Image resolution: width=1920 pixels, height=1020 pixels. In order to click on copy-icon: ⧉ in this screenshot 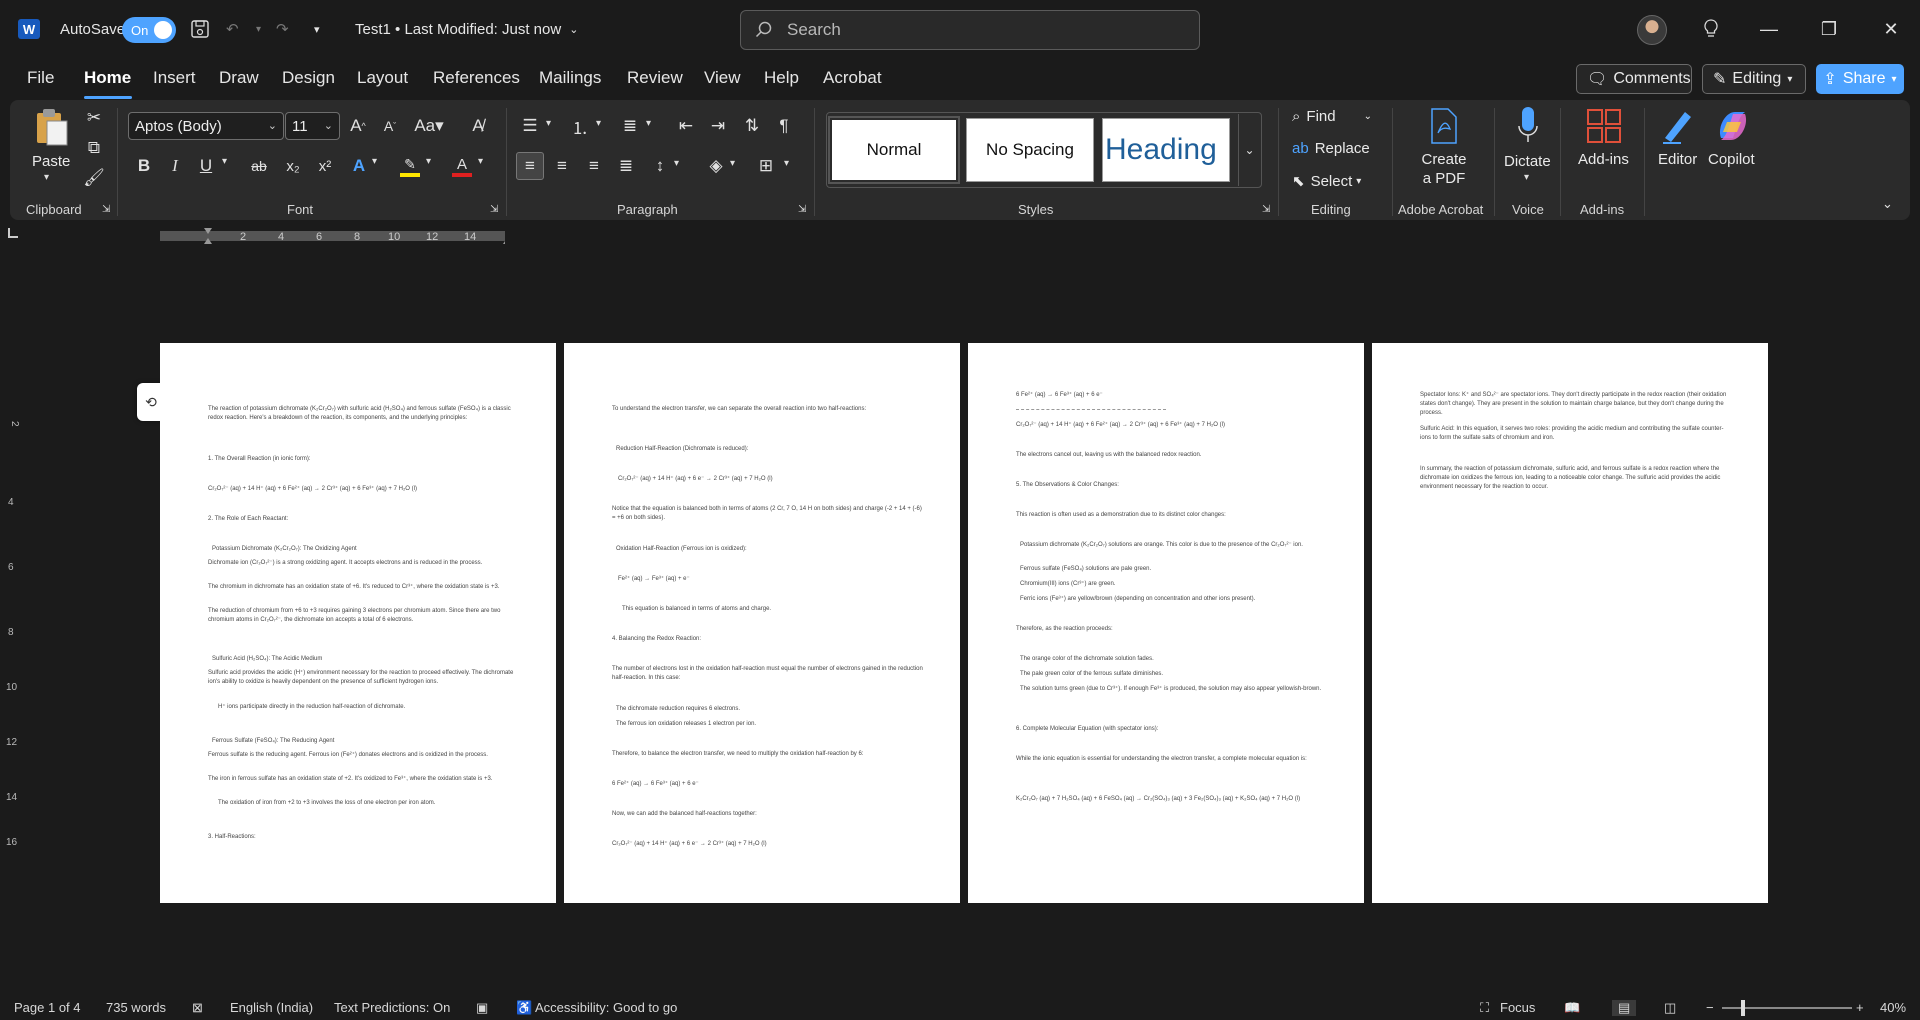, I will do `click(94, 148)`.